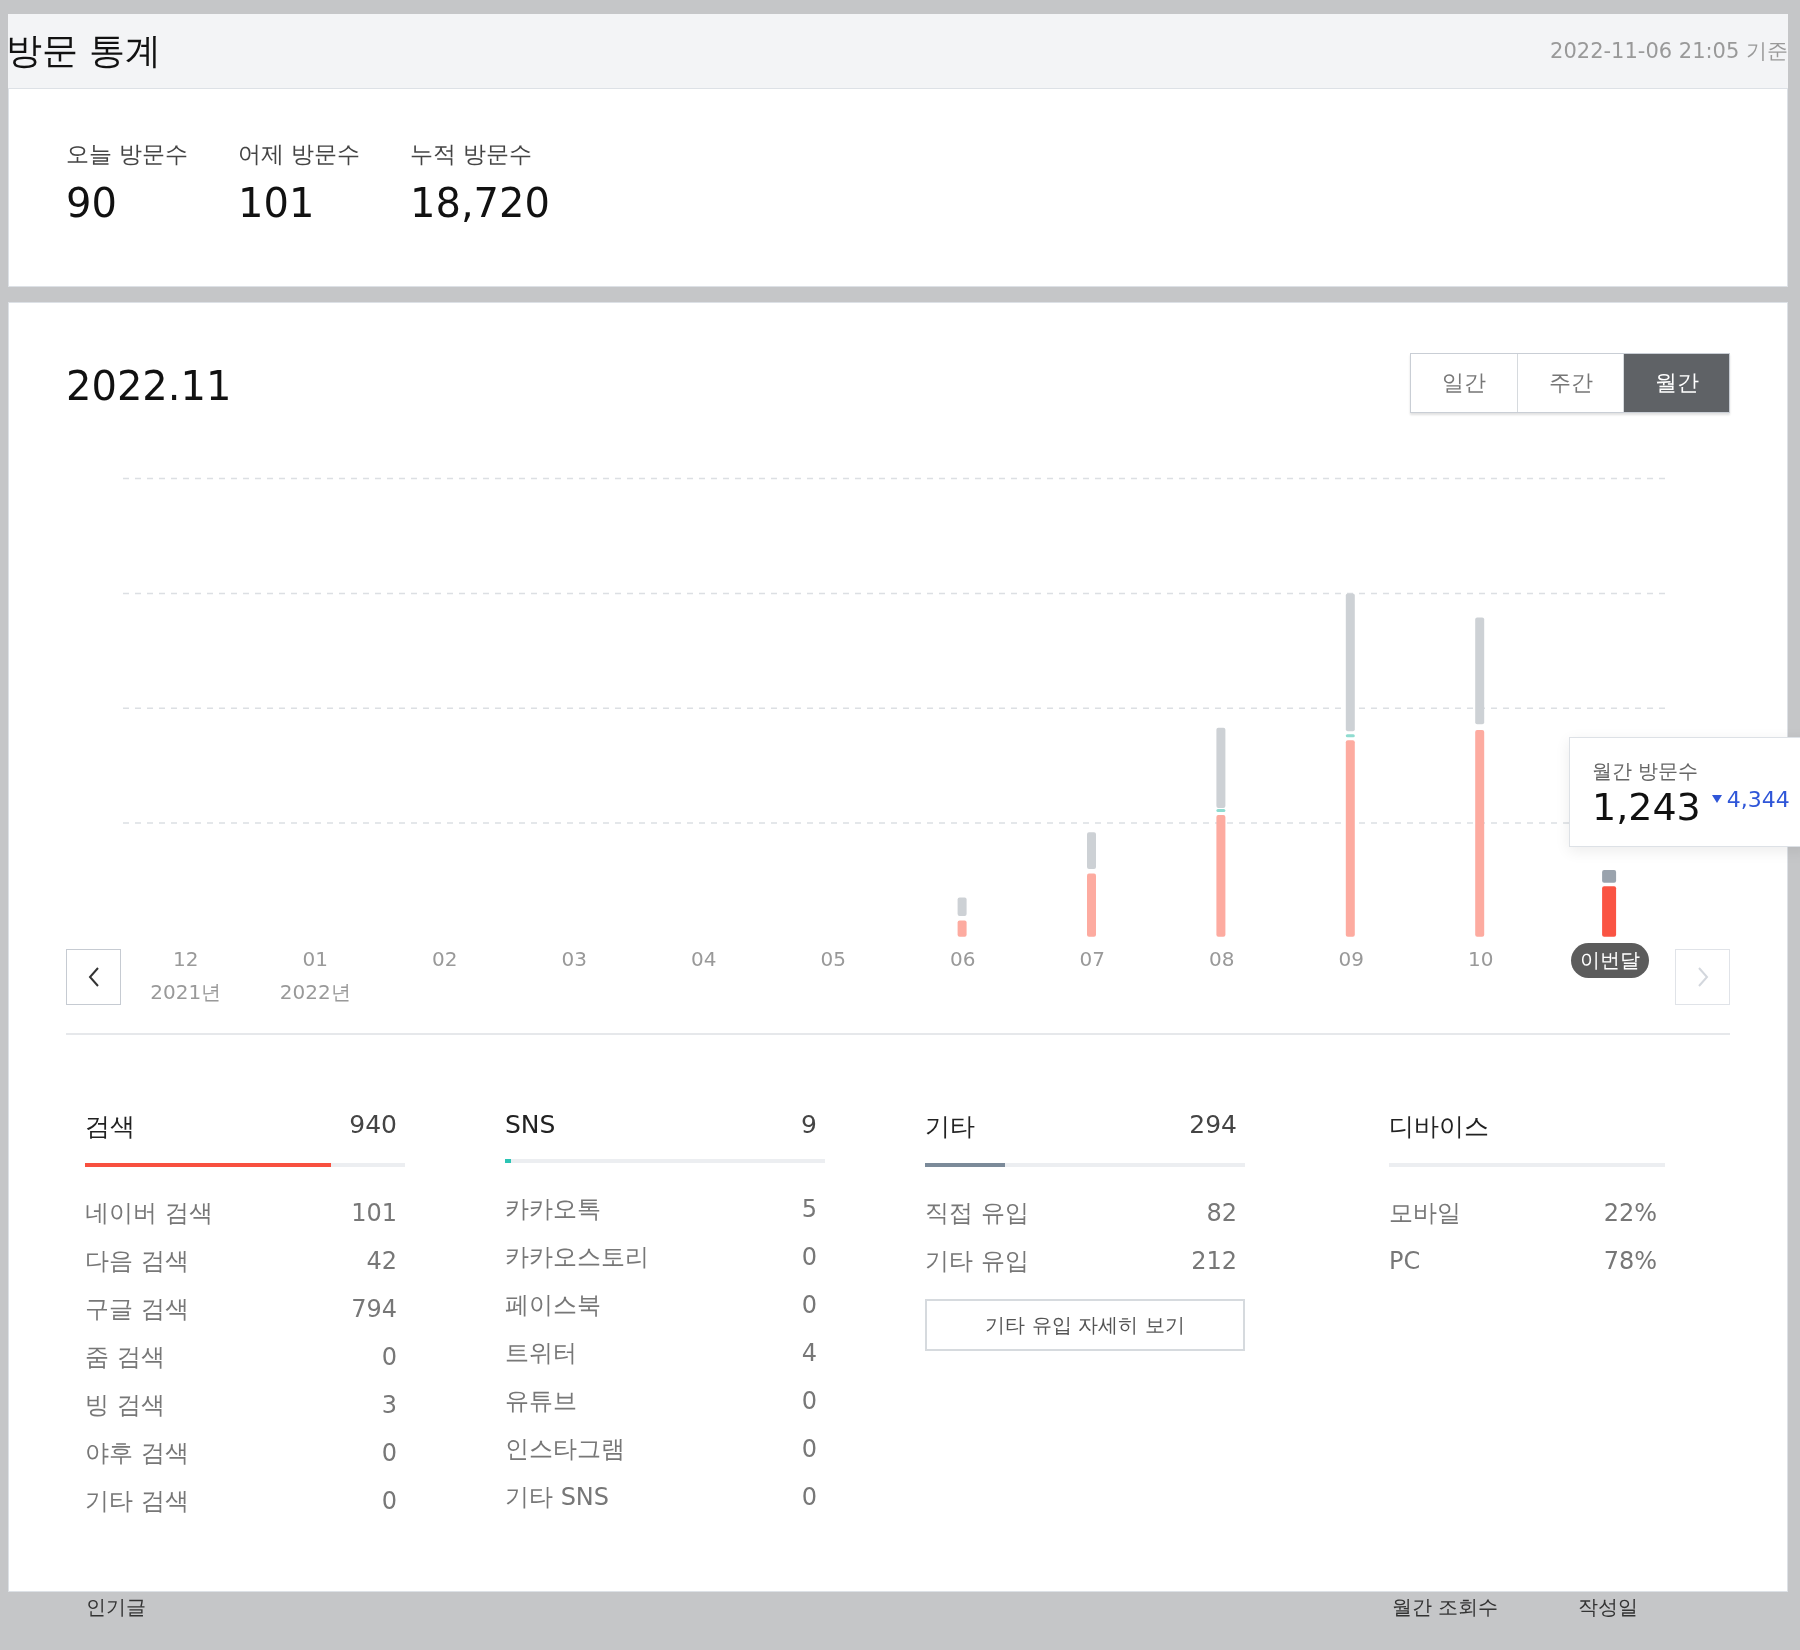 Image resolution: width=1800 pixels, height=1650 pixels. What do you see at coordinates (530, 1124) in the screenshot?
I see `group-title: SNS` at bounding box center [530, 1124].